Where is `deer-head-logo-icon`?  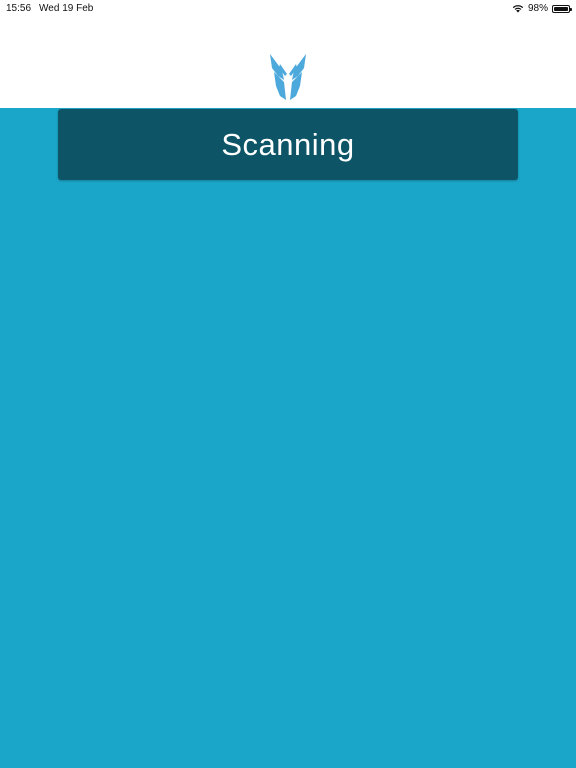
deer-head-logo-icon is located at coordinates (288, 77).